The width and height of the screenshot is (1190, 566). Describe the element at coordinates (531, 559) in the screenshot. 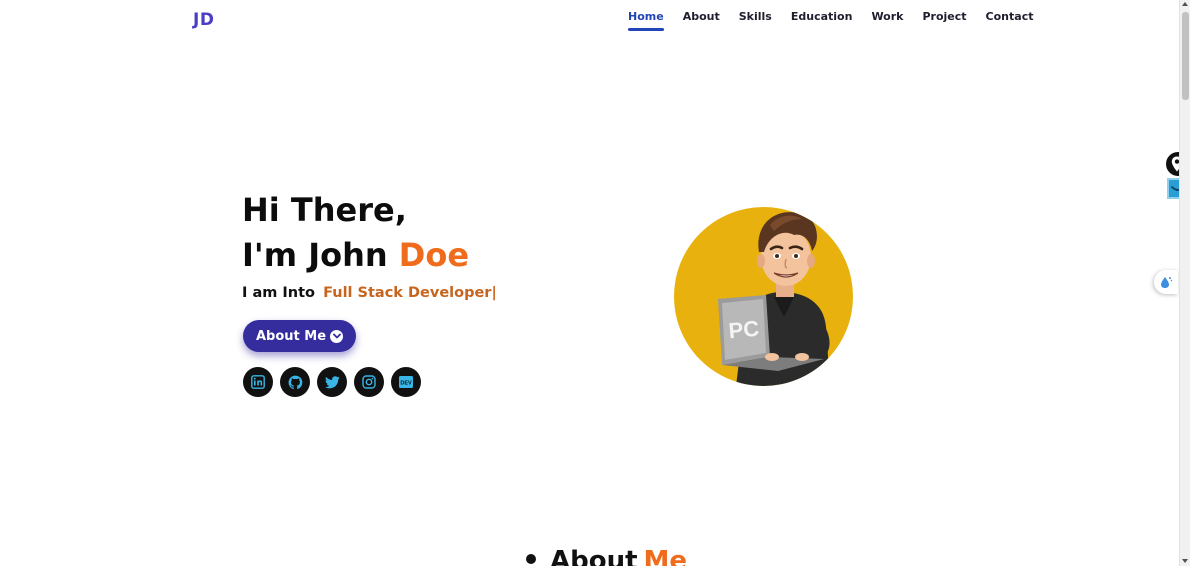

I see `user-icon` at that location.